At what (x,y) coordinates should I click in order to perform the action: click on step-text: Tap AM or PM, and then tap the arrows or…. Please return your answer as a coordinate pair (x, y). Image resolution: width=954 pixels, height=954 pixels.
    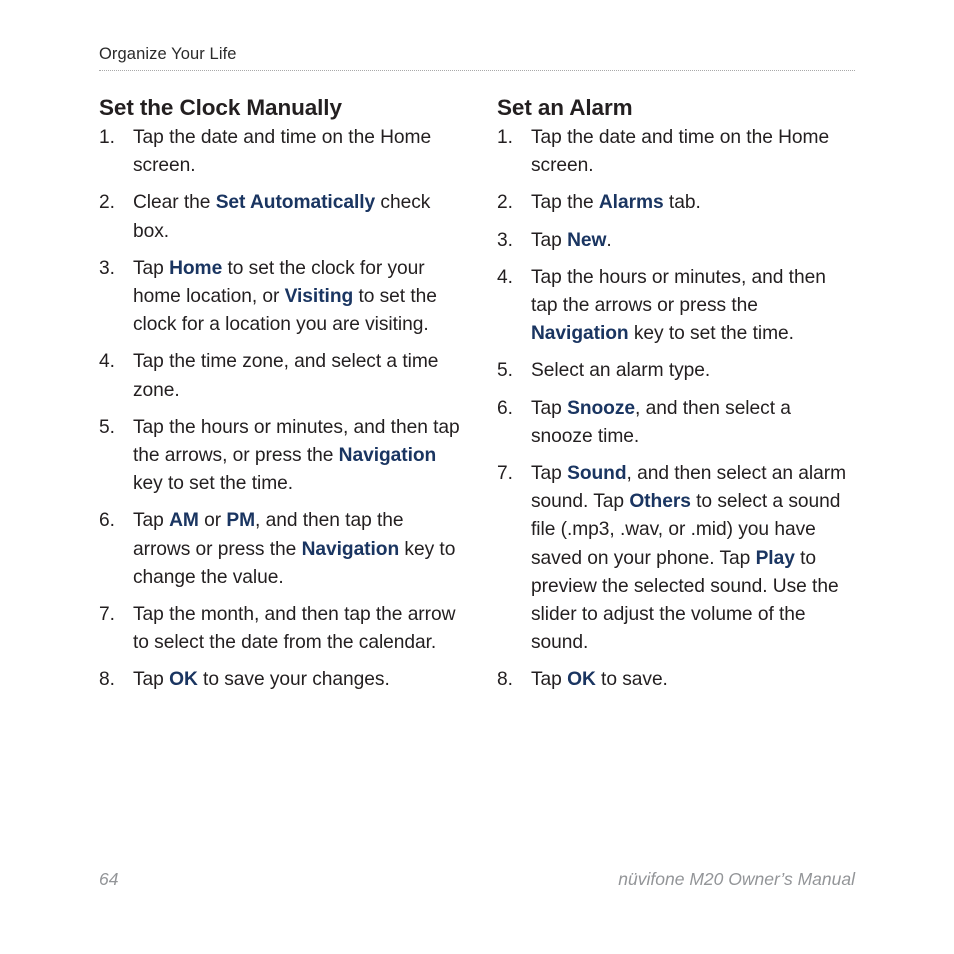
    Looking at the image, I should click on (294, 548).